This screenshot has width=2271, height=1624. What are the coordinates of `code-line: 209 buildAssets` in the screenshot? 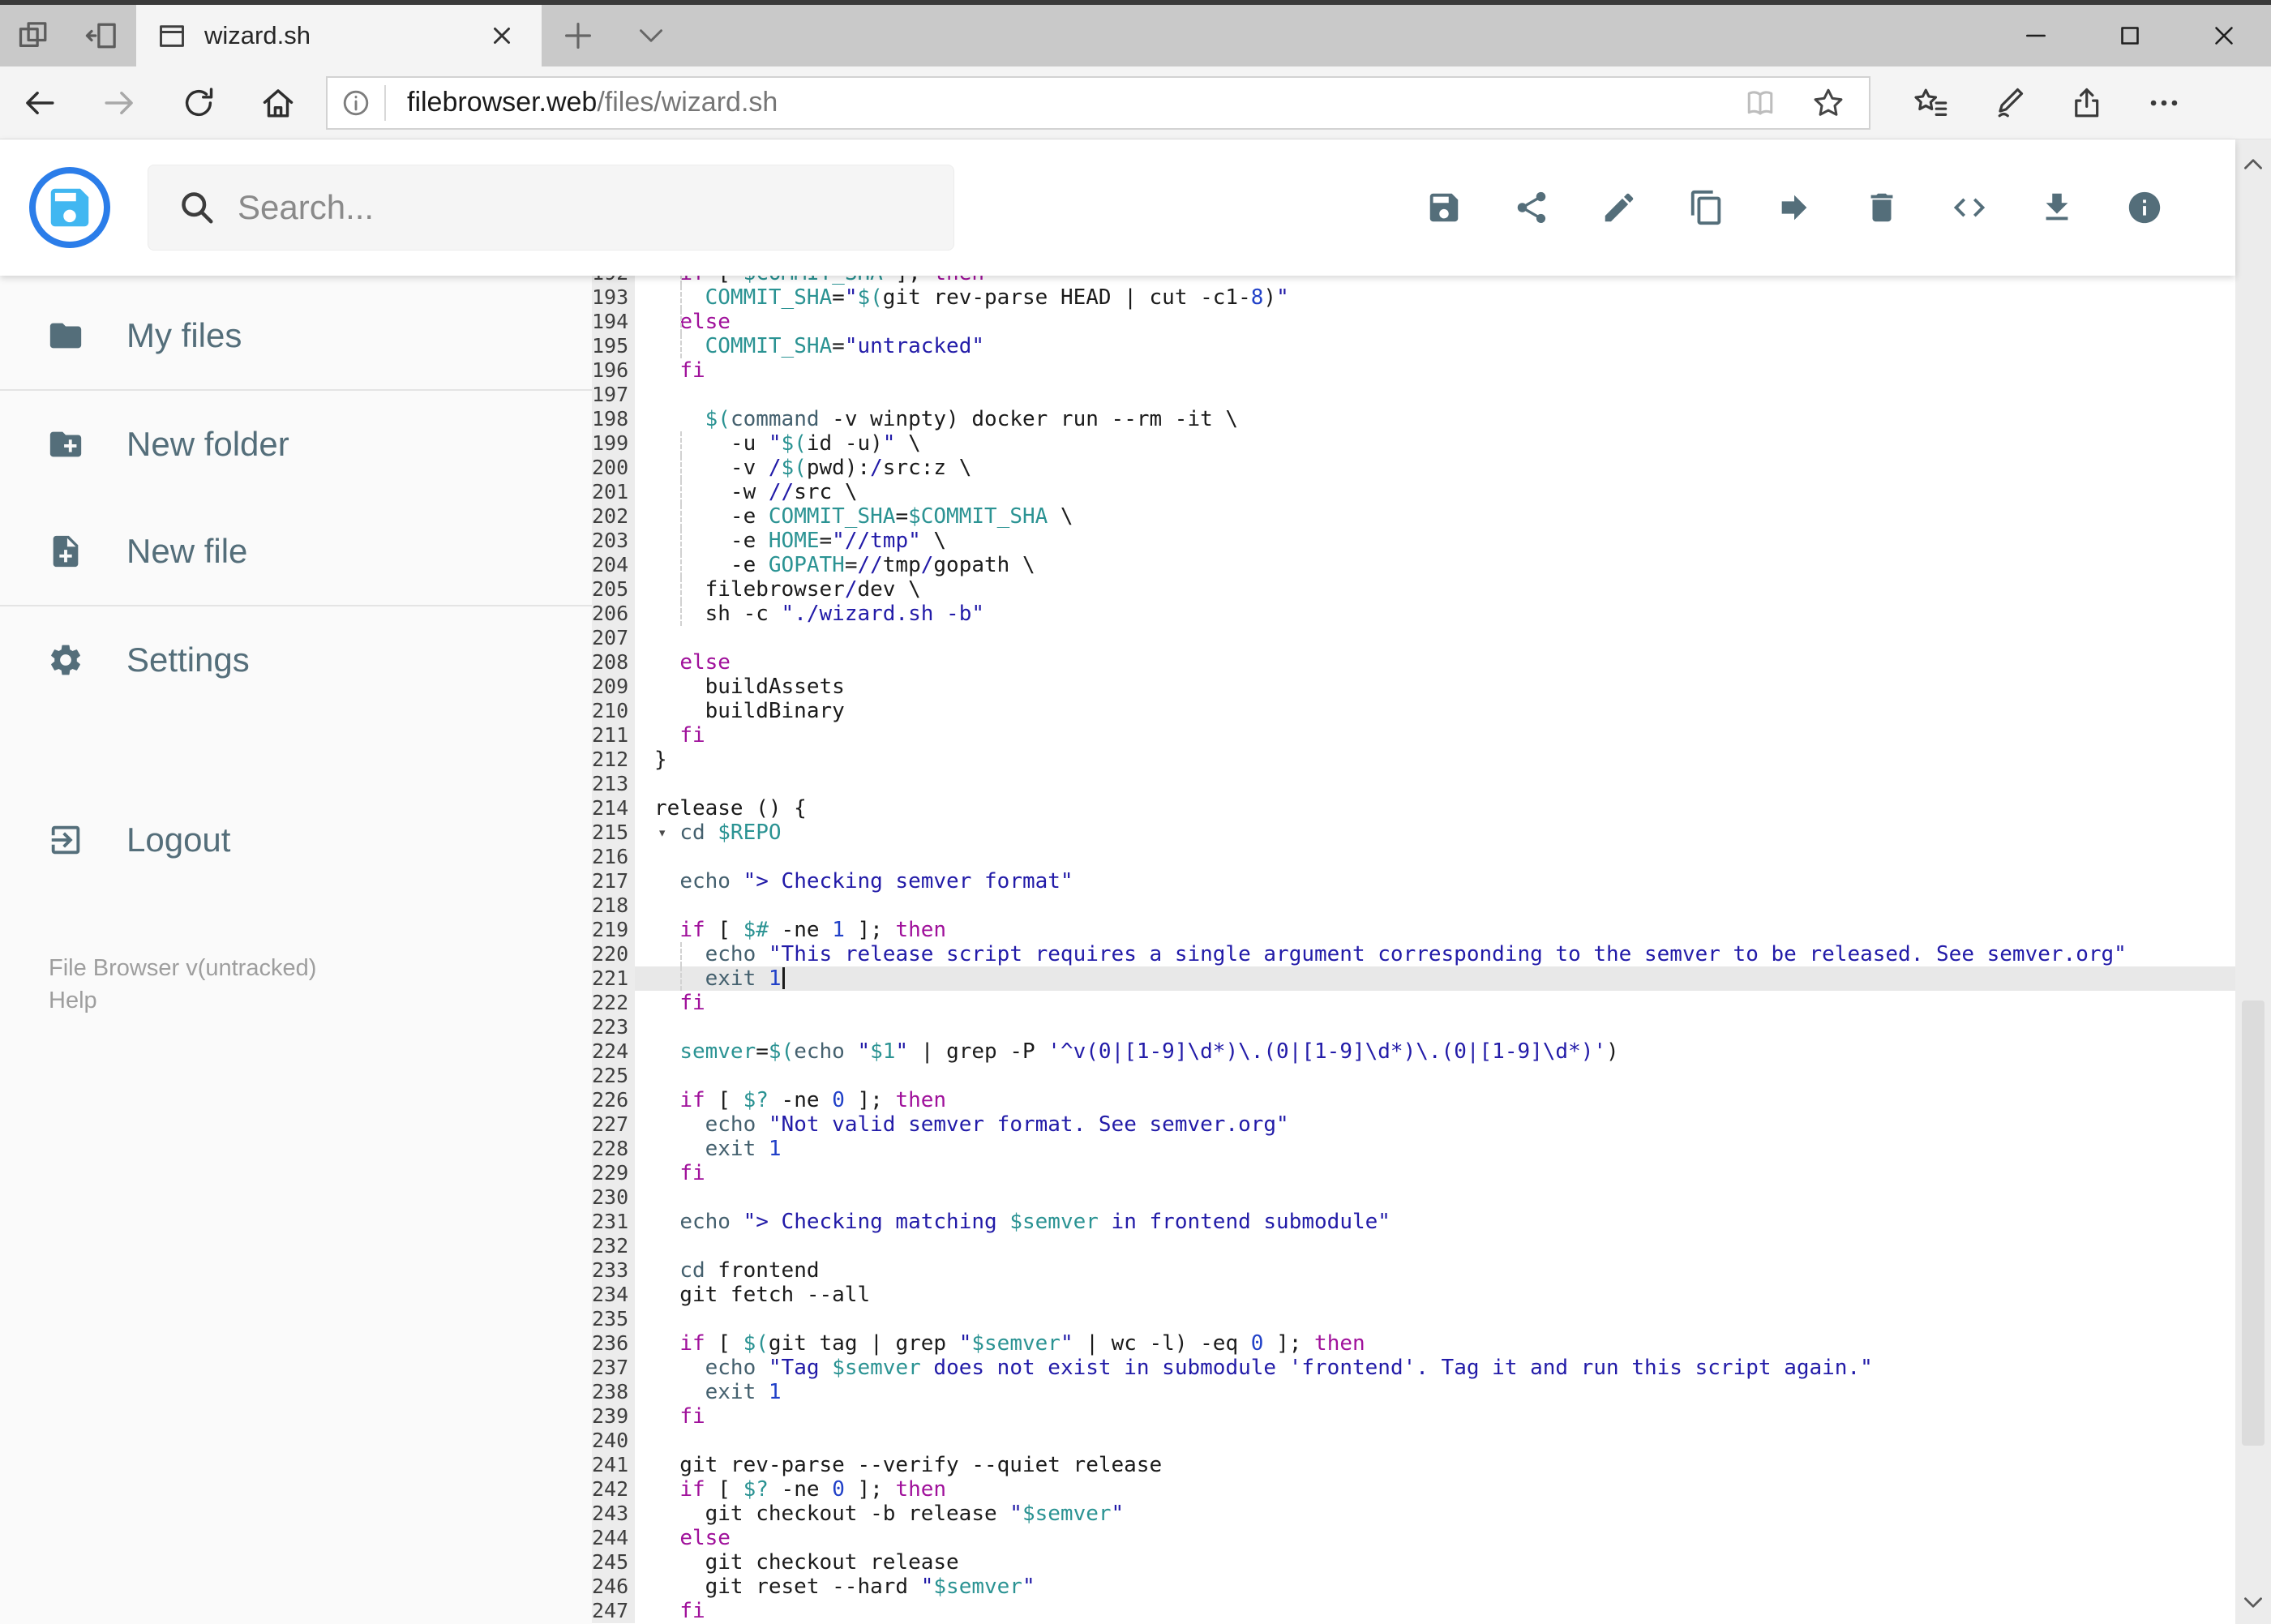 It's located at (1414, 687).